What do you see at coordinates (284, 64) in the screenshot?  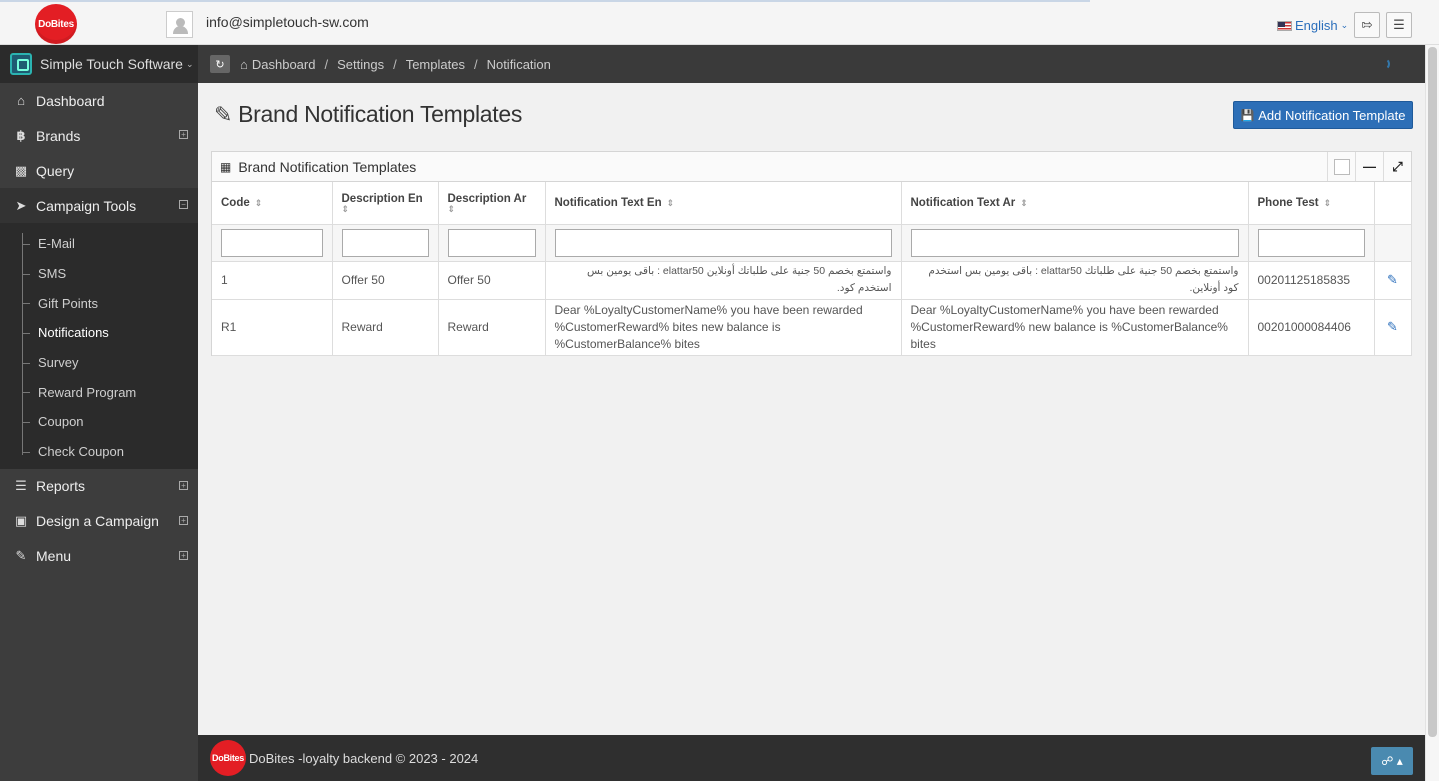 I see `breadcrumb-dashboard: Dashboard` at bounding box center [284, 64].